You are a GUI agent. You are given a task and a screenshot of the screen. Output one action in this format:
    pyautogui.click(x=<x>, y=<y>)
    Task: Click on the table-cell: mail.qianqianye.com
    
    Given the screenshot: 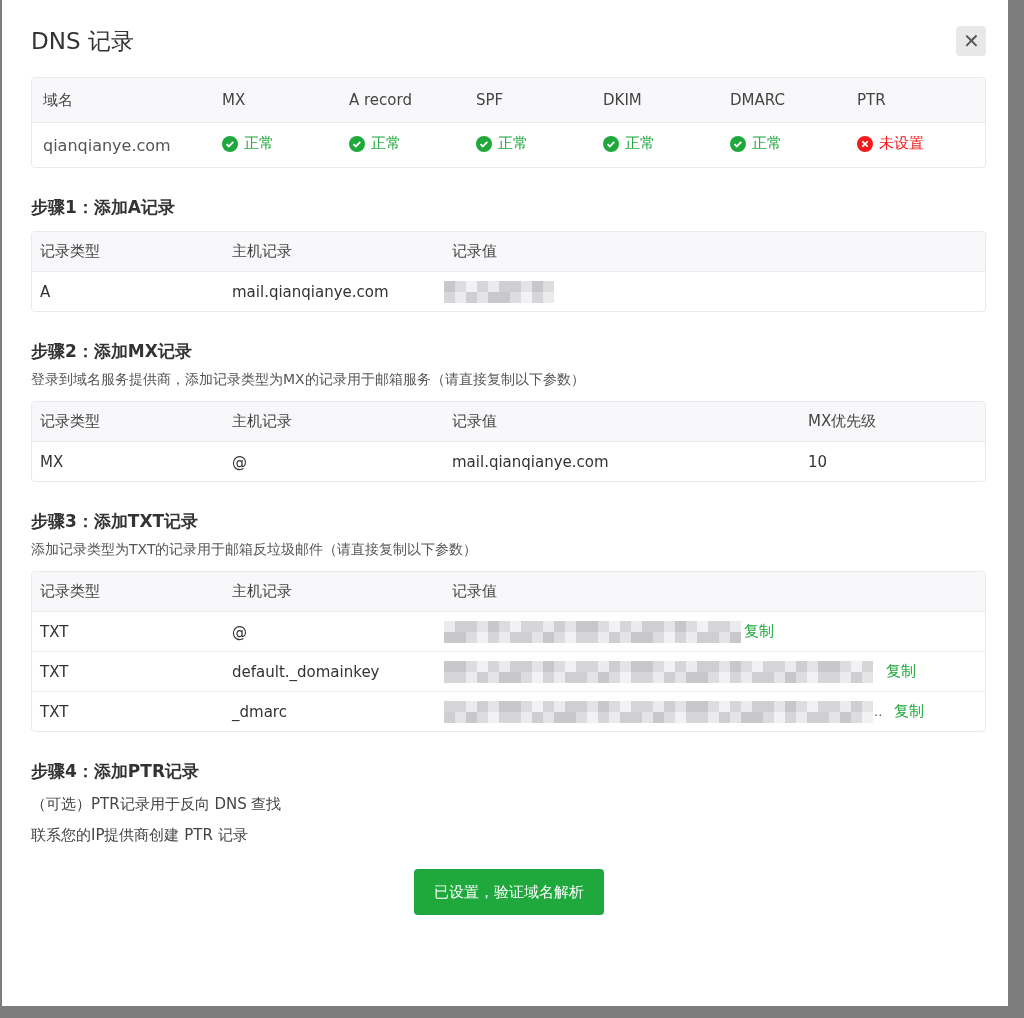 What is the action you would take?
    pyautogui.click(x=530, y=461)
    